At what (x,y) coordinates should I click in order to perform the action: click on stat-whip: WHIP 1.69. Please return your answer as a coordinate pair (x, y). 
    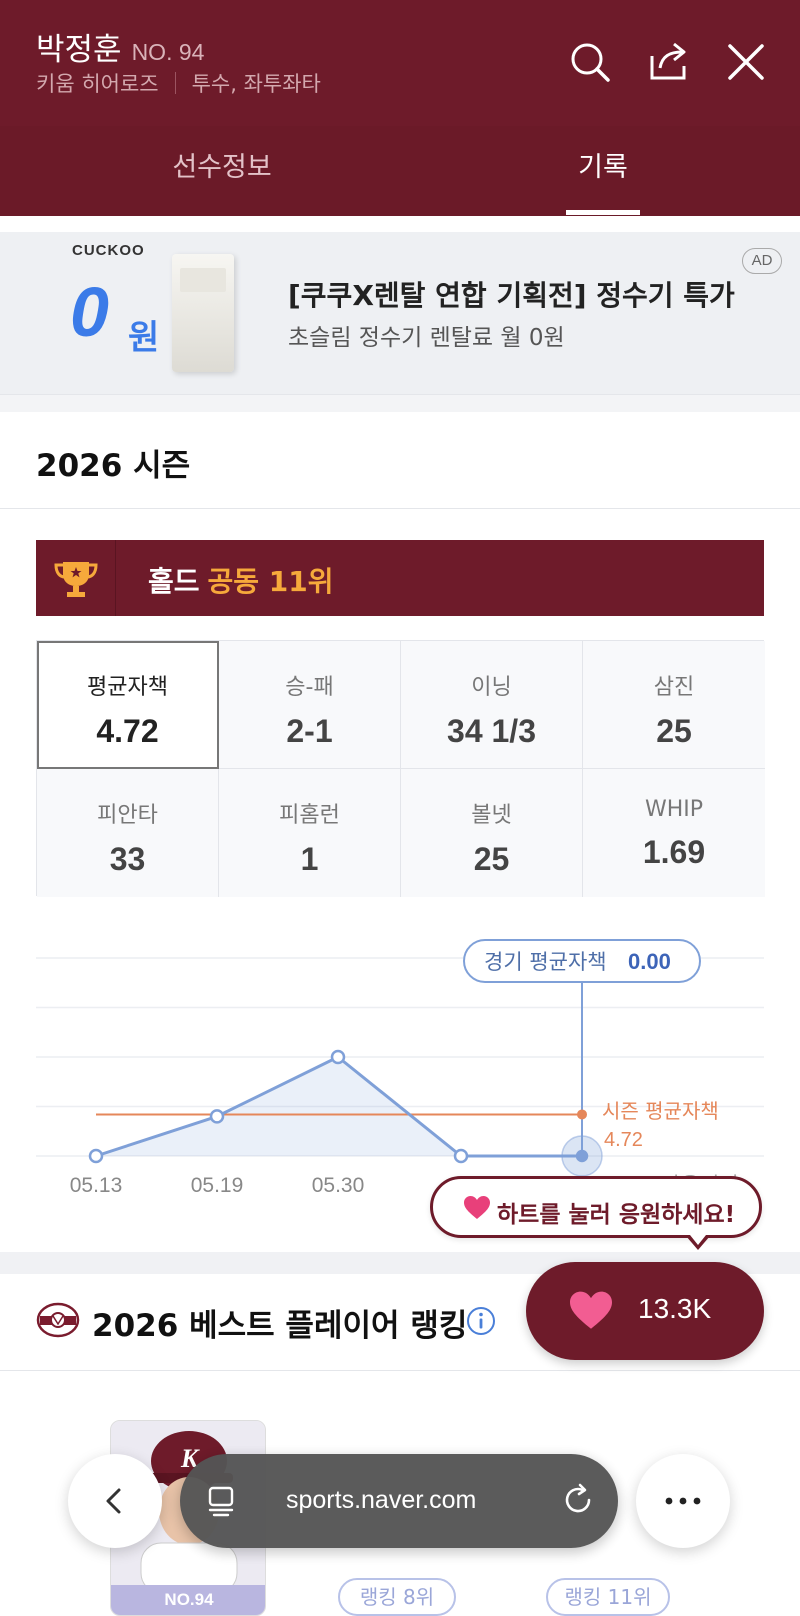
    Looking at the image, I should click on (674, 833).